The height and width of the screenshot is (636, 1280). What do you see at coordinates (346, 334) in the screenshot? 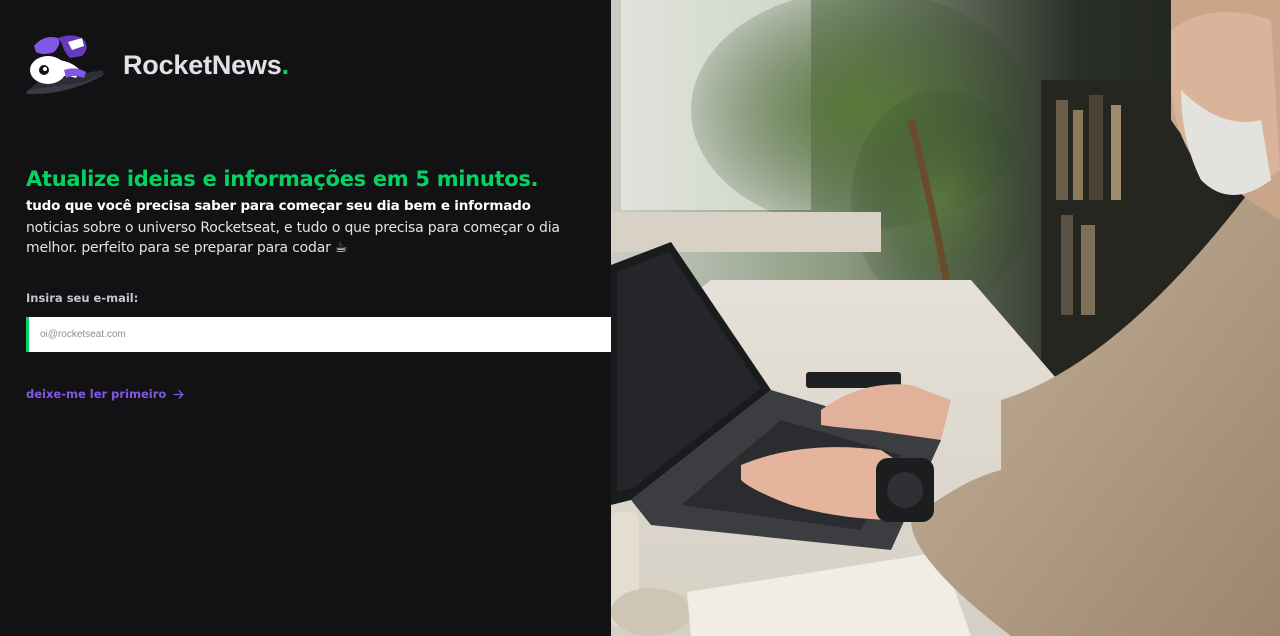
I see `email-input` at bounding box center [346, 334].